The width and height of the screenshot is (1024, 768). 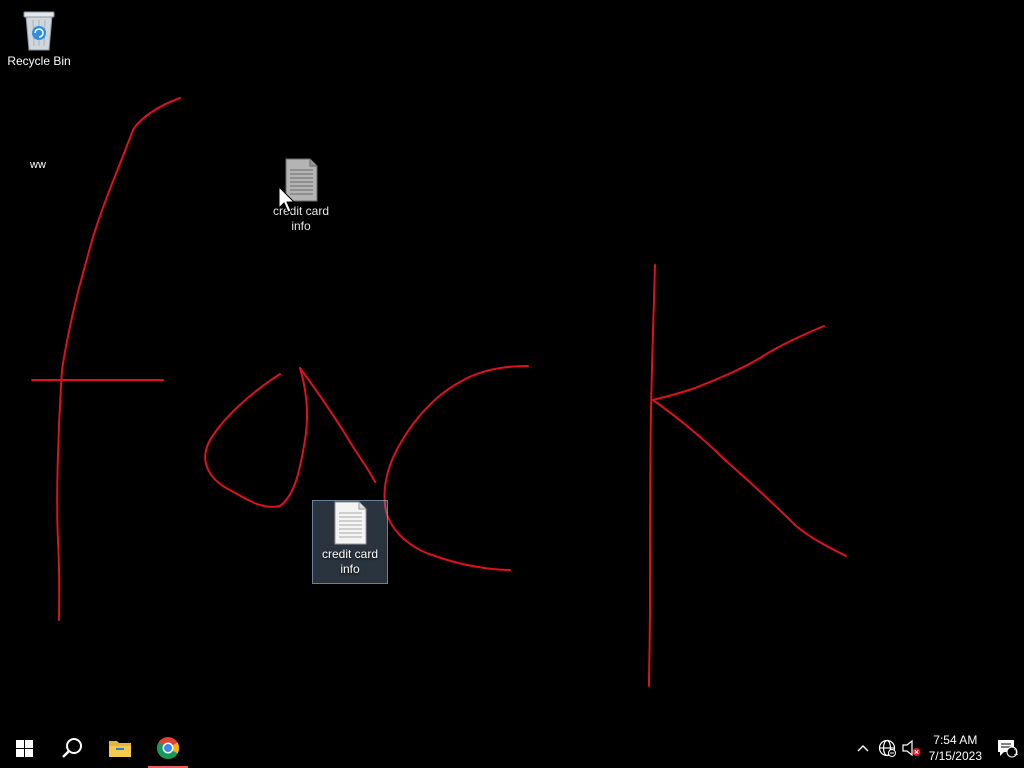 I want to click on volume-button, so click(x=911, y=748).